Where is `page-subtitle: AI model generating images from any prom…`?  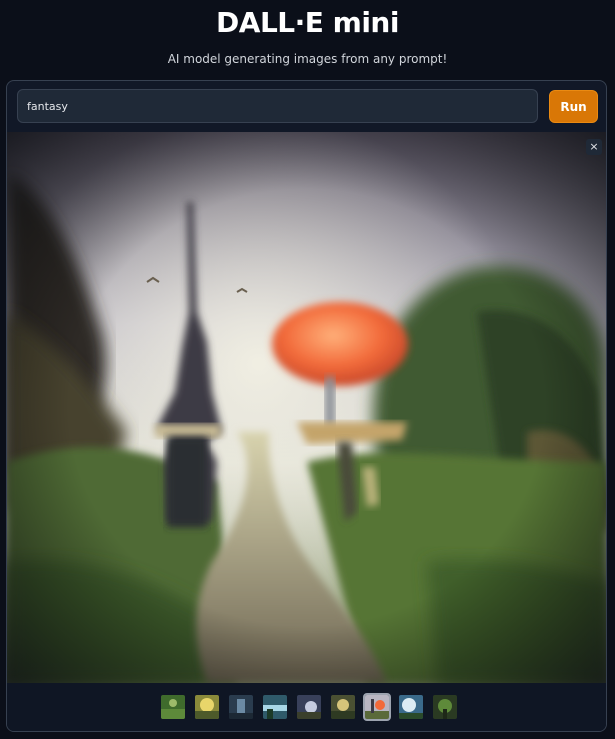 page-subtitle: AI model generating images from any prom… is located at coordinates (307, 59).